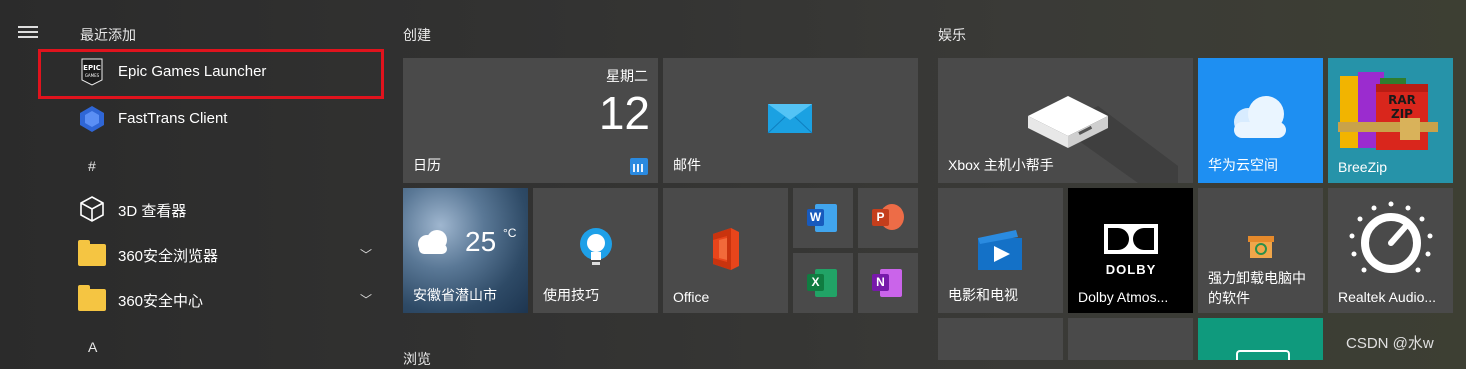  I want to click on app-label: 360安全浏览器, so click(168, 256).